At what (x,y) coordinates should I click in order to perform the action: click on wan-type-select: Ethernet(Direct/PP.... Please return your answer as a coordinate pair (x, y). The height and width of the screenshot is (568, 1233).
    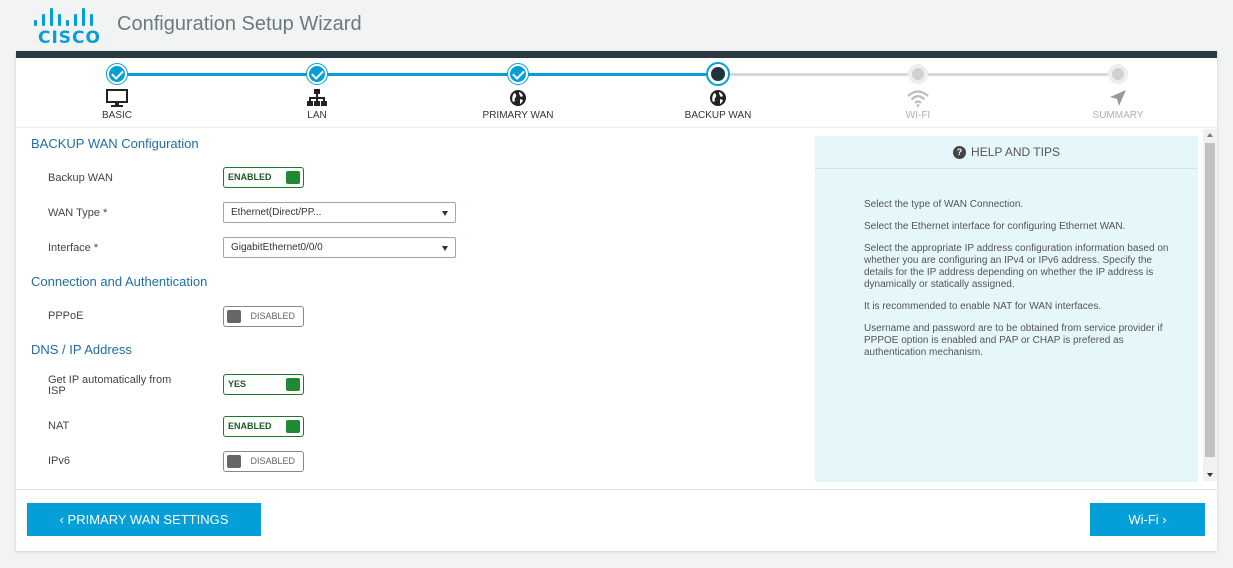
    Looking at the image, I should click on (339, 212).